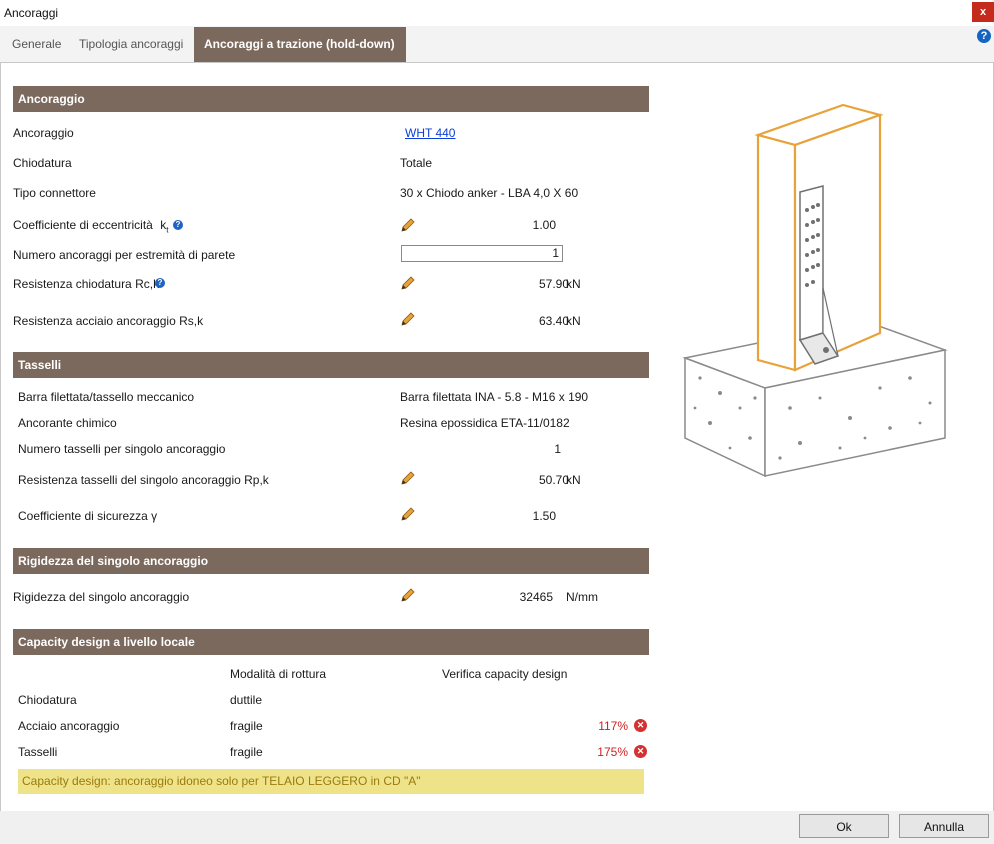 The height and width of the screenshot is (844, 994). I want to click on column-header-verifica: Verifica capacity design, so click(505, 674).